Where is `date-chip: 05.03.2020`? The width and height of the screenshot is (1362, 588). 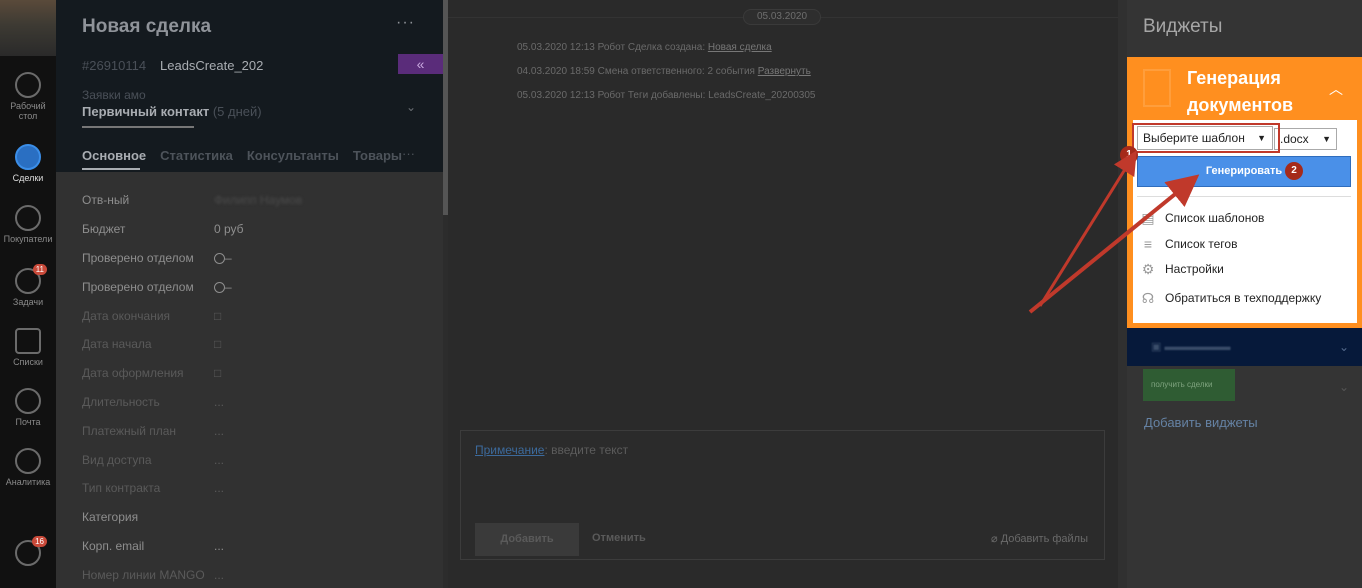 date-chip: 05.03.2020 is located at coordinates (782, 17).